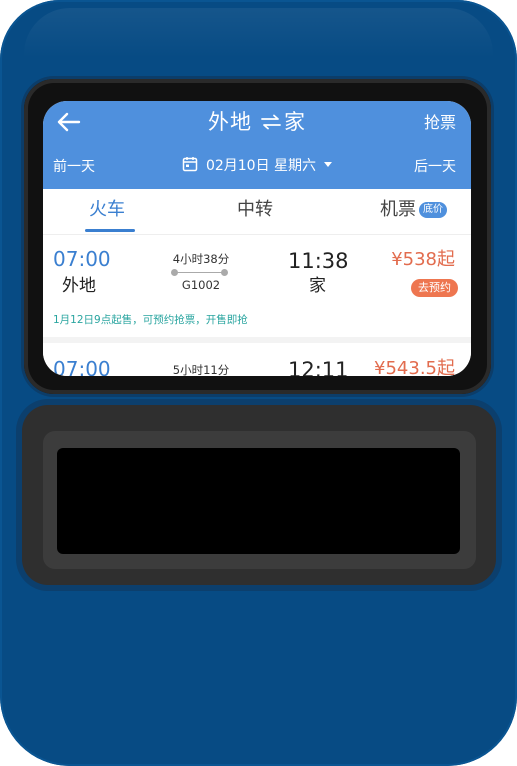 The image size is (517, 766). Describe the element at coordinates (190, 164) in the screenshot. I see `calendar-icon` at that location.